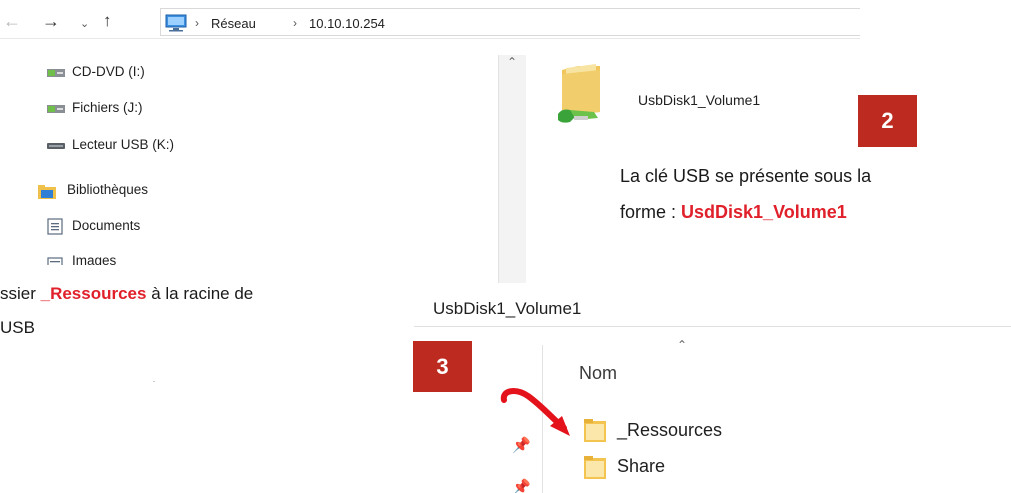 The width and height of the screenshot is (1011, 493). Describe the element at coordinates (55, 261) in the screenshot. I see `images-icon` at that location.